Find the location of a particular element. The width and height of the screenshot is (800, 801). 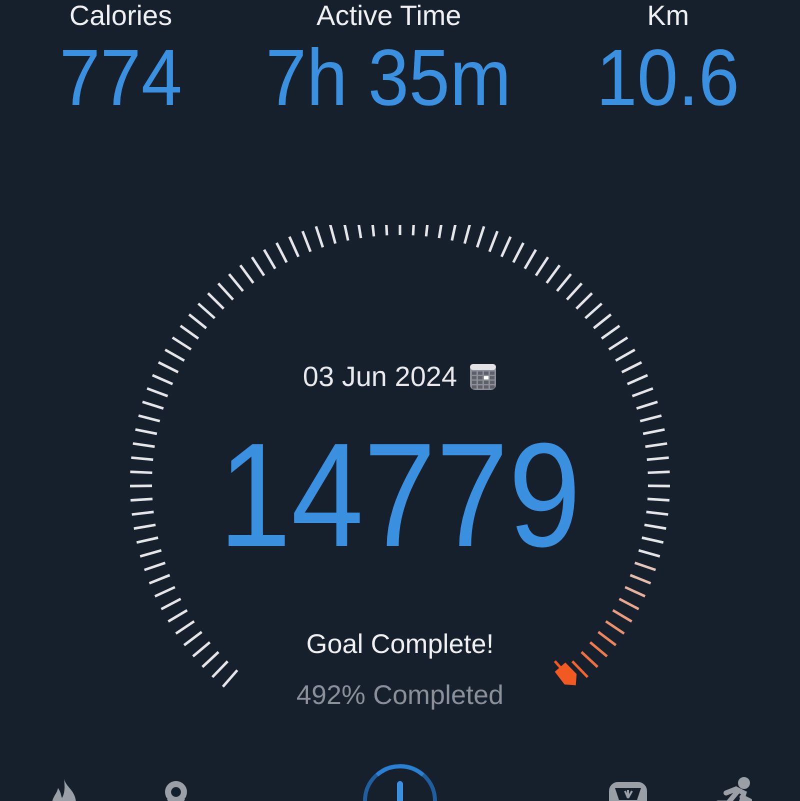

stat-value: 774 is located at coordinates (120, 78).